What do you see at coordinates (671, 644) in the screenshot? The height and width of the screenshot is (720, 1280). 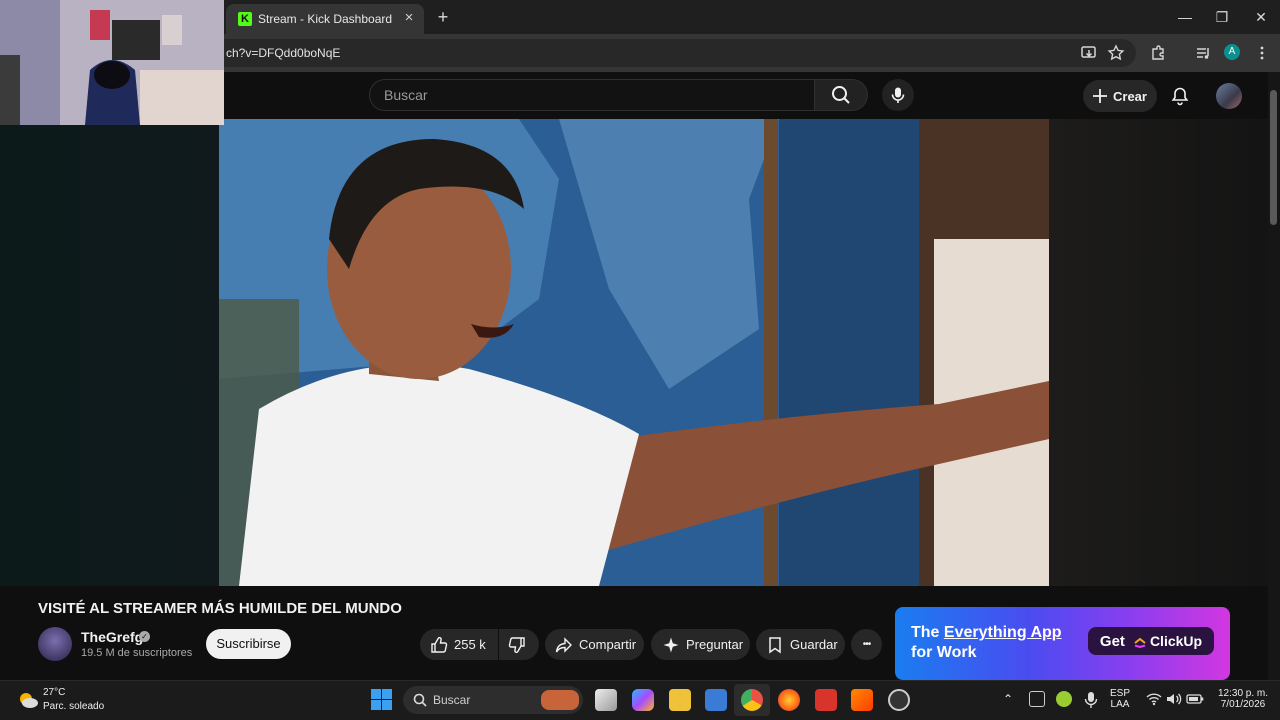 I see `sparkle-icon` at bounding box center [671, 644].